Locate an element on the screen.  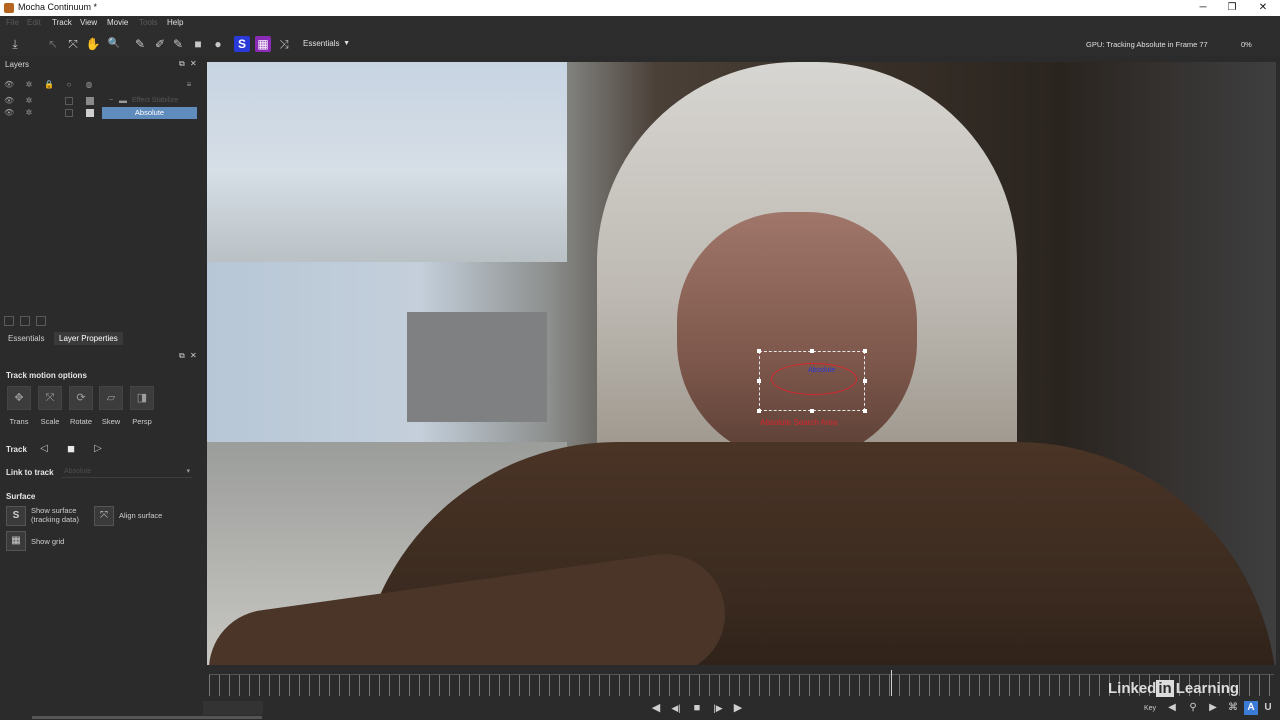
u-toggle-button: U is located at coordinates (1268, 708).